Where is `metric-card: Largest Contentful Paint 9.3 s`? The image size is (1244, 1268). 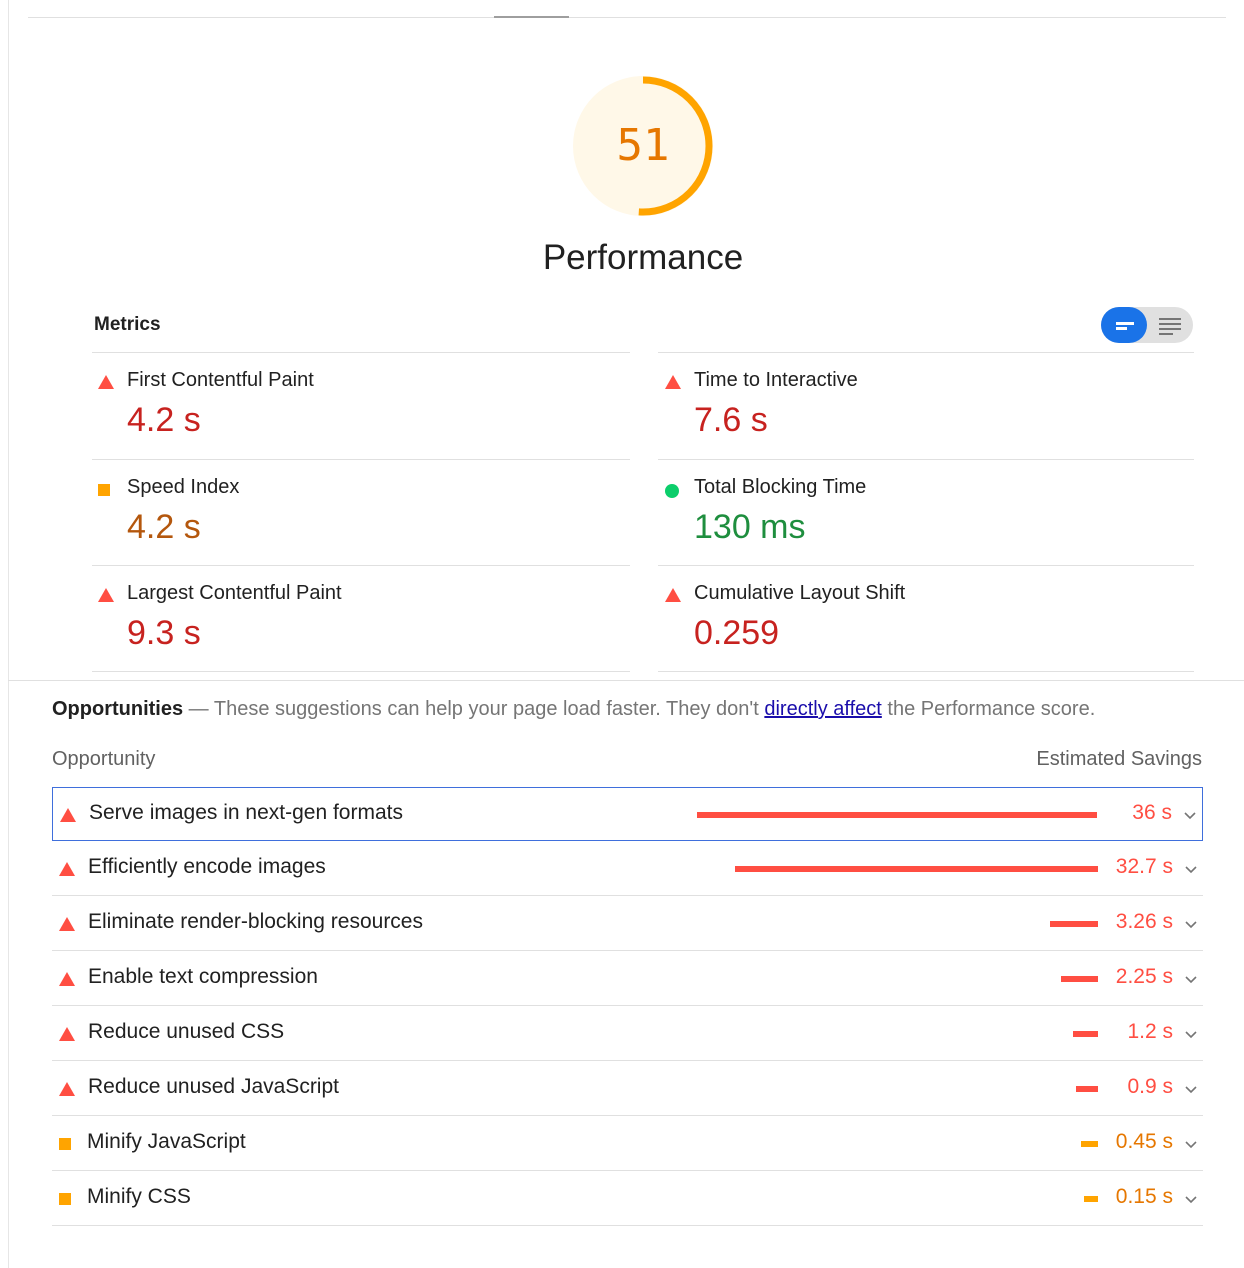
metric-card: Largest Contentful Paint 9.3 s is located at coordinates (352, 626).